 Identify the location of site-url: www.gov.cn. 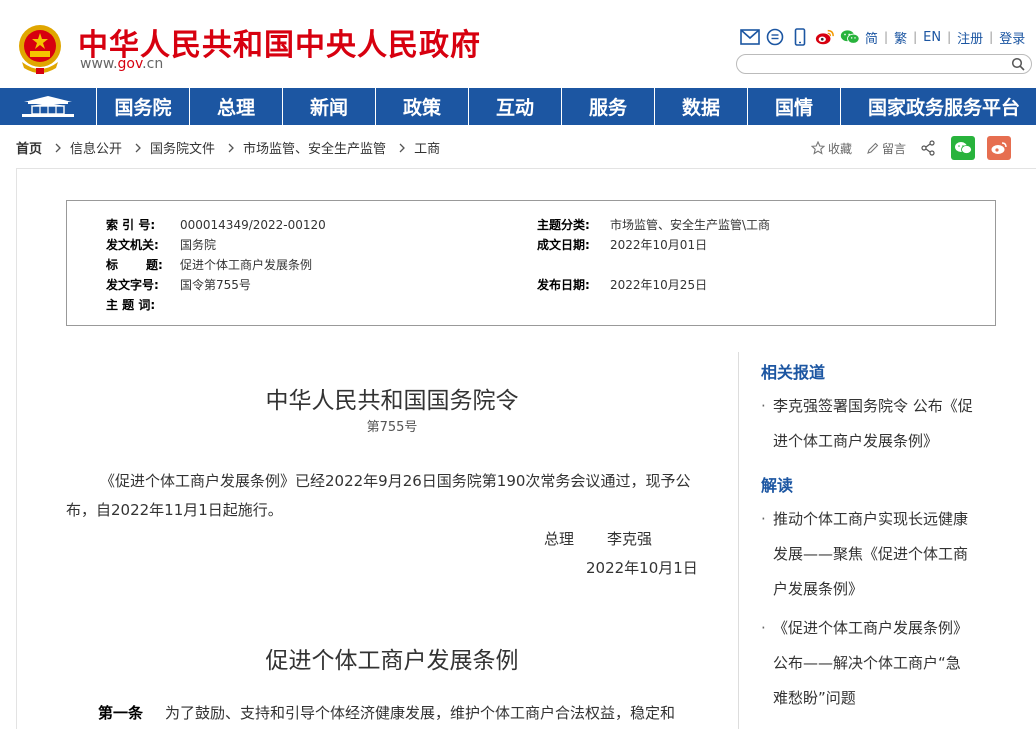
(122, 64).